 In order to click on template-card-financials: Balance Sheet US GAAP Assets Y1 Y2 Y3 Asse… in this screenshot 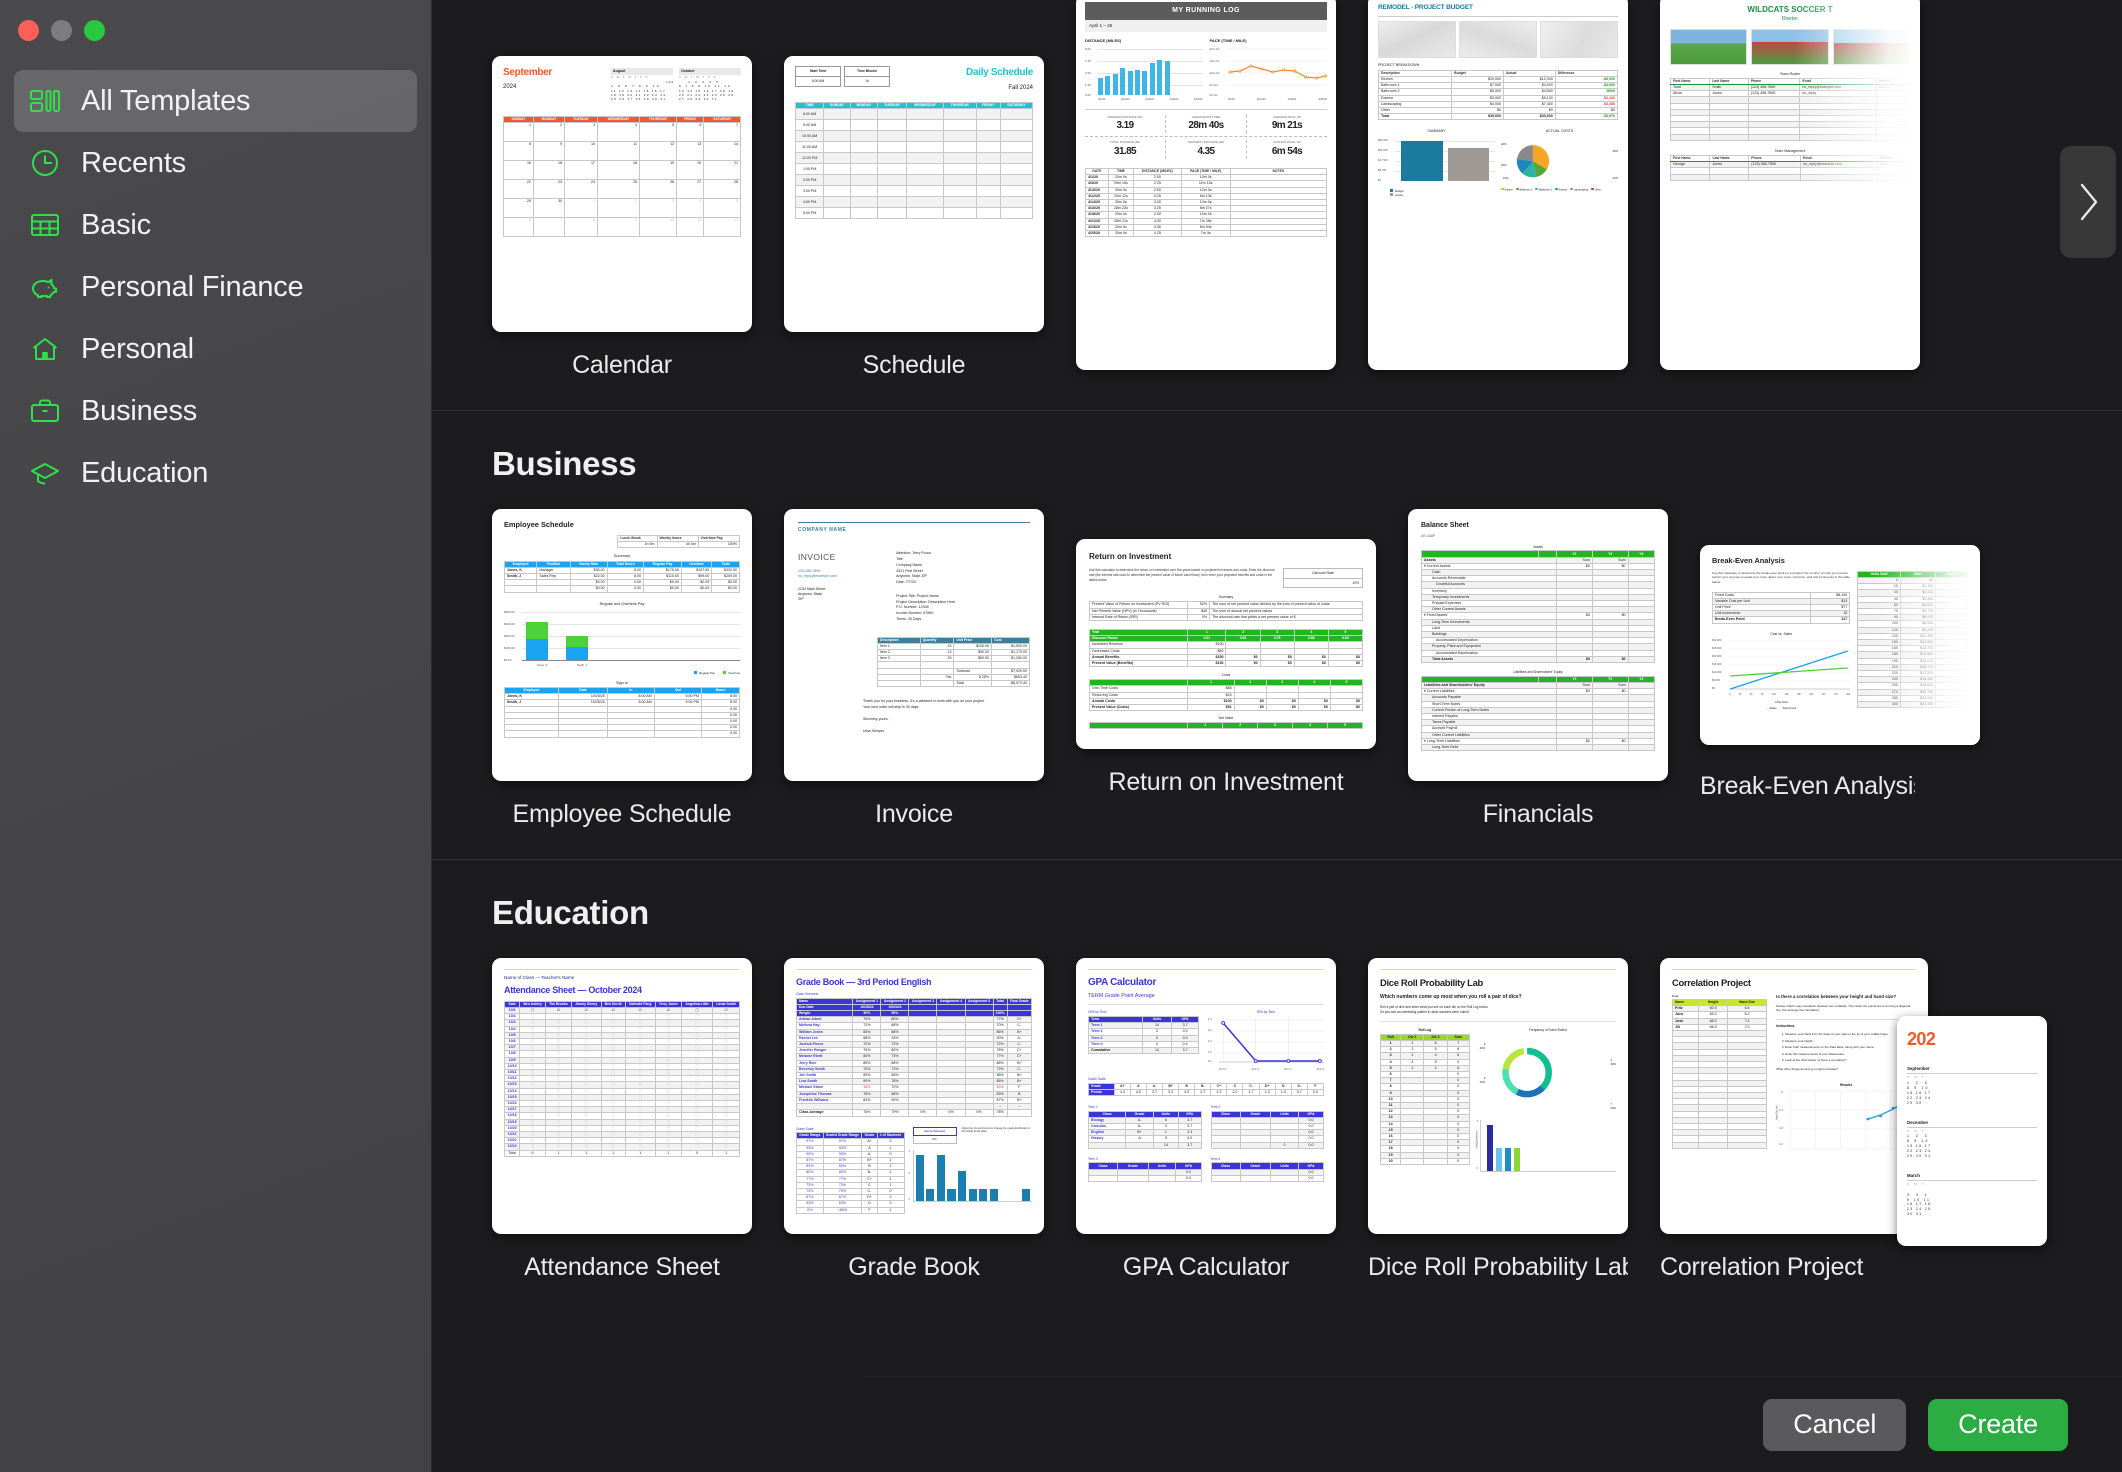, I will do `click(1538, 669)`.